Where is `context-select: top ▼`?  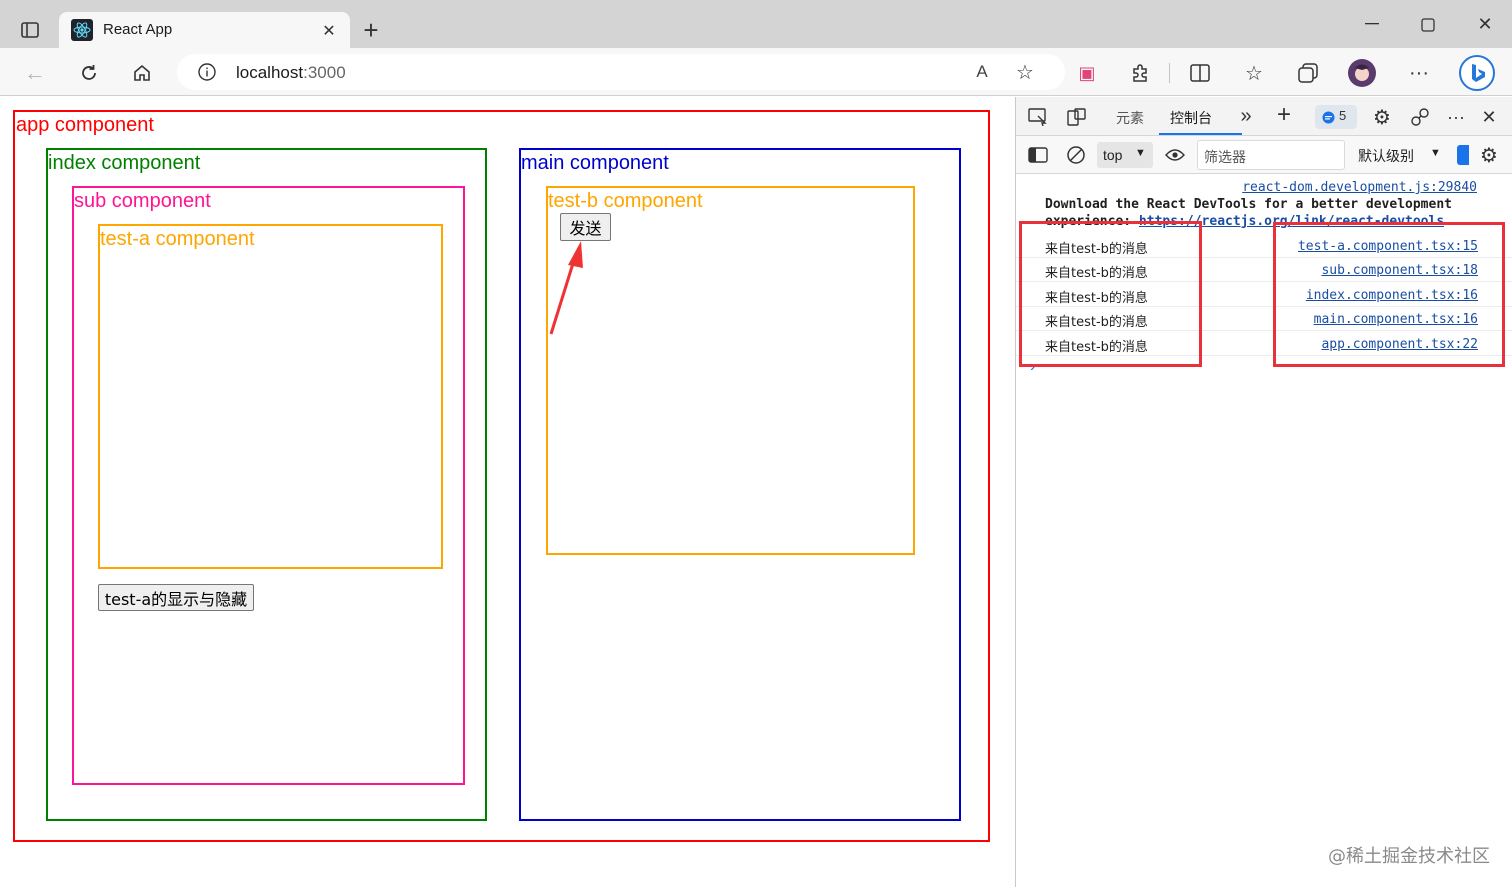
context-select: top ▼ is located at coordinates (1125, 155).